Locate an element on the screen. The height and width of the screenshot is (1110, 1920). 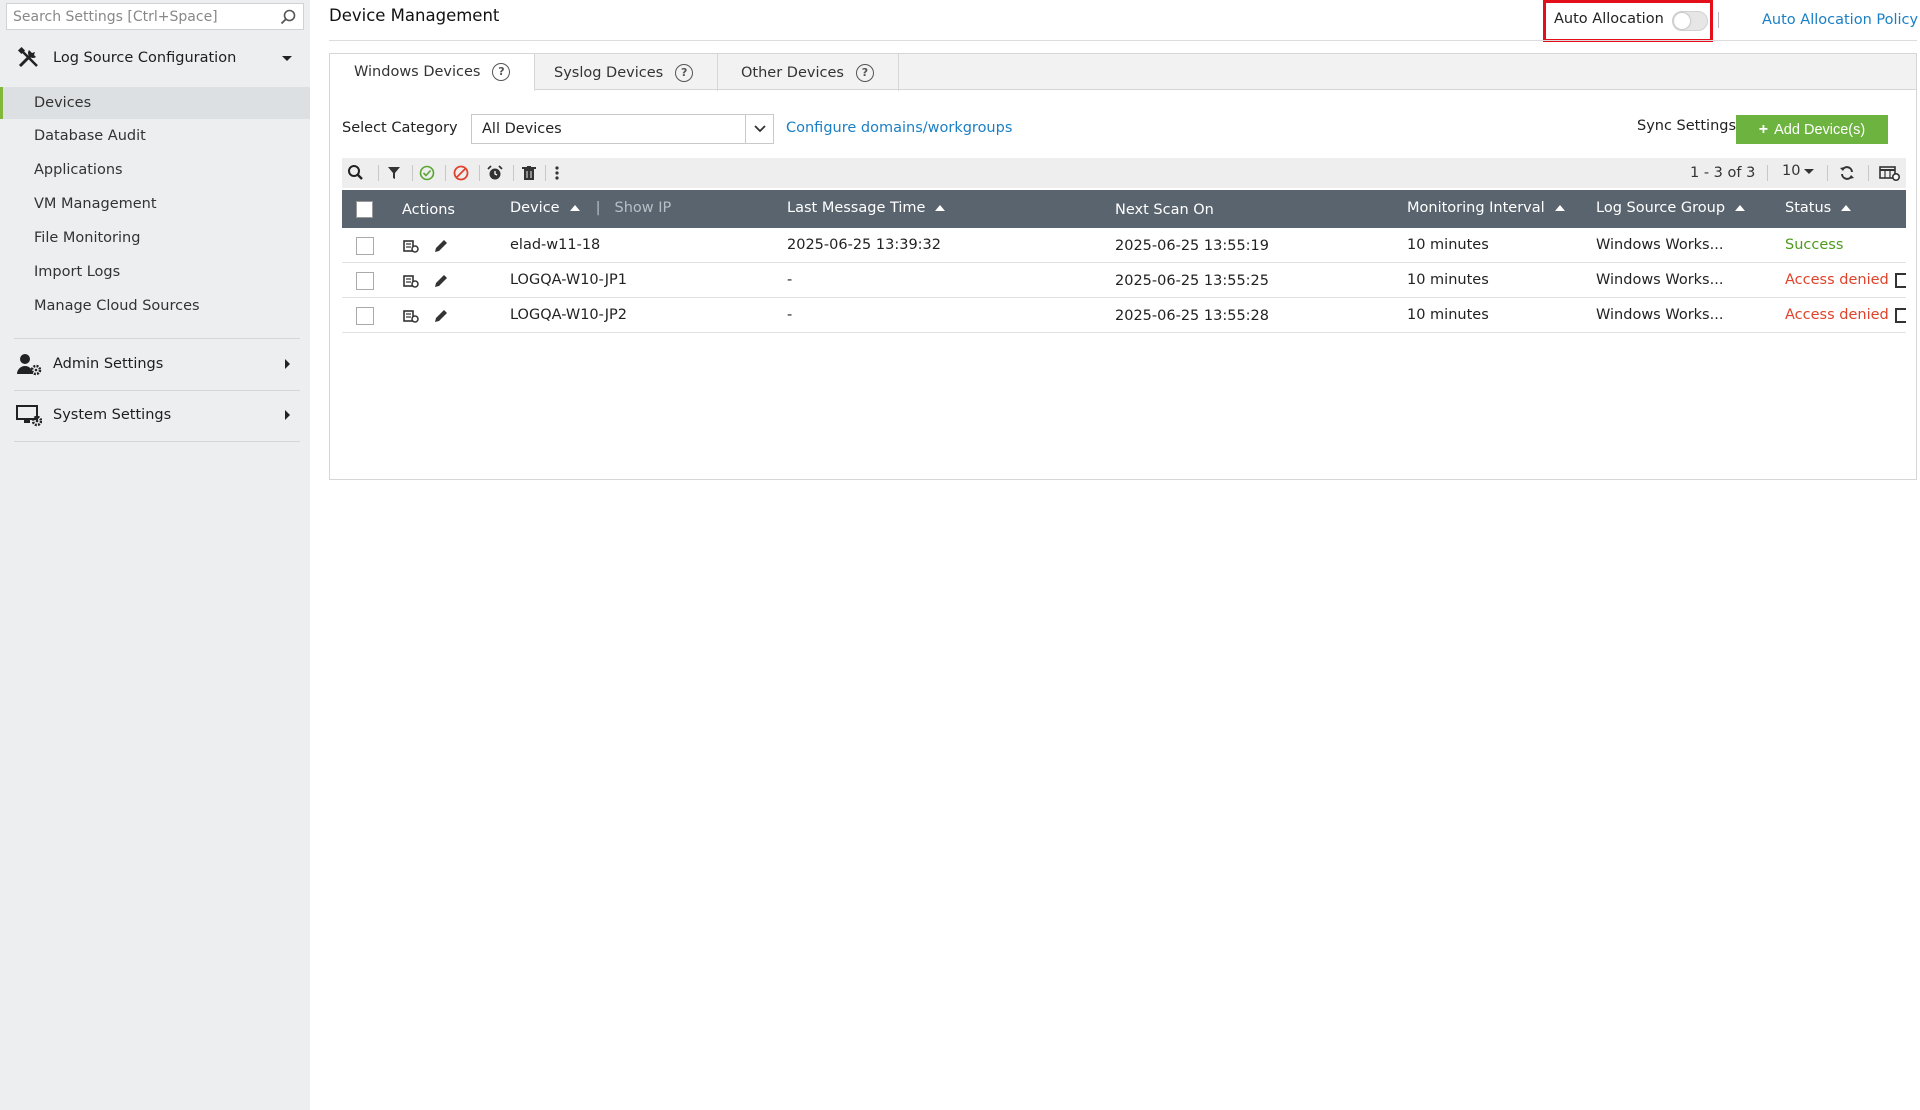
sync-settings-dropdown: Sync Settings is located at coordinates (1693, 126).